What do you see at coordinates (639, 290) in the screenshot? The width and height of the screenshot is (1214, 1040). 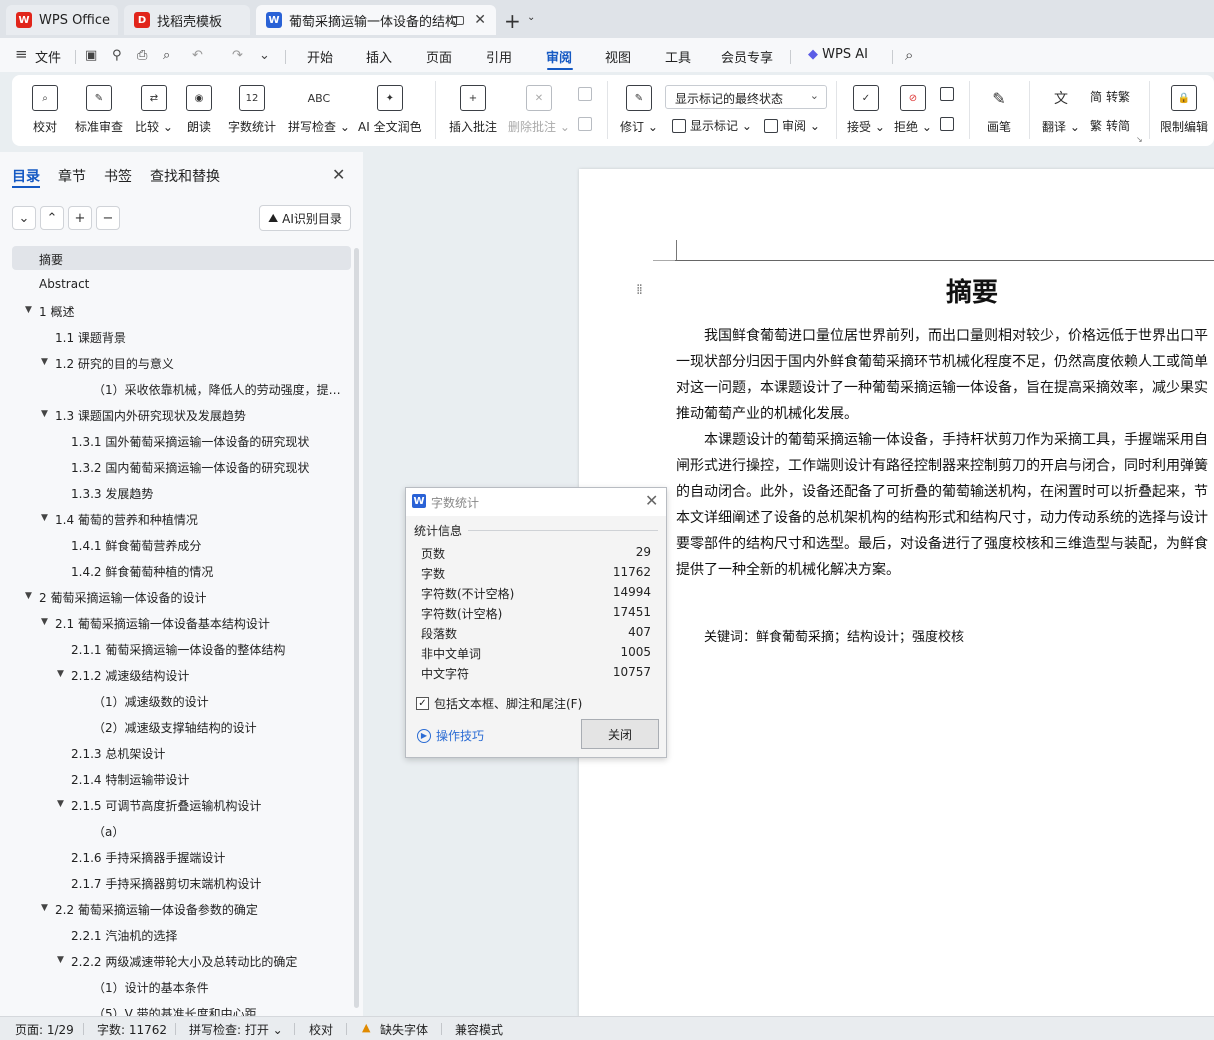 I see `drag-handle-icon: ⁞⁞` at bounding box center [639, 290].